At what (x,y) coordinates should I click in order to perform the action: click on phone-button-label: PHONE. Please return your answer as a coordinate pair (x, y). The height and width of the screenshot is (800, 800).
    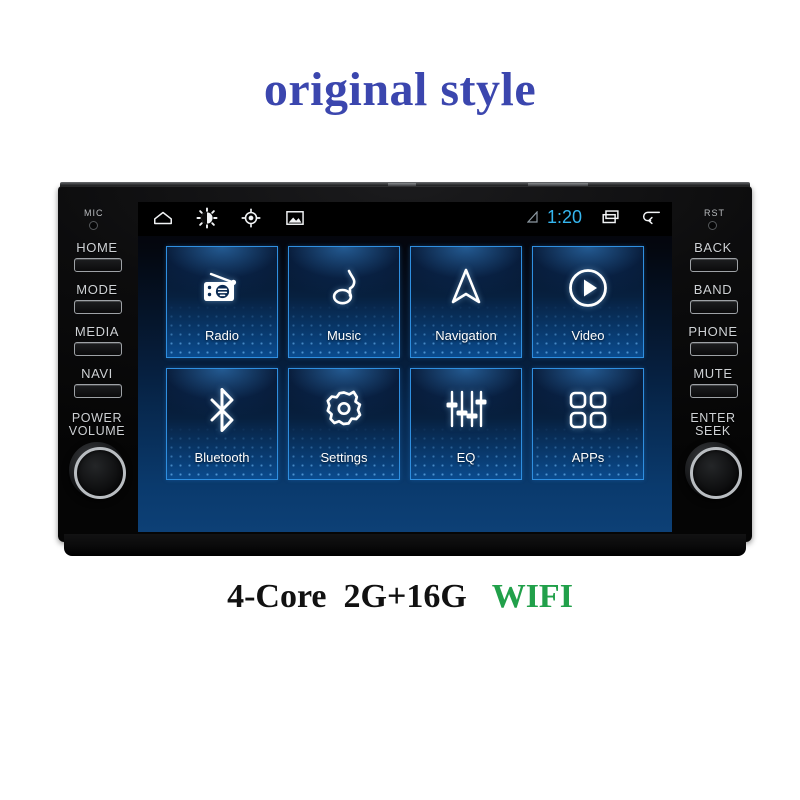
    Looking at the image, I should click on (713, 331).